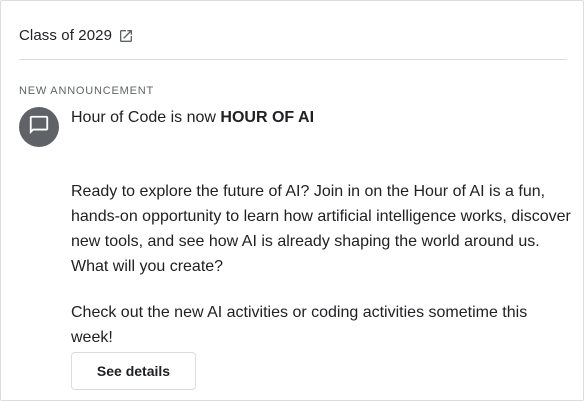 The image size is (584, 401). Describe the element at coordinates (87, 91) in the screenshot. I see `new-announcement-label: NEW ANNOUNCEMENT` at that location.